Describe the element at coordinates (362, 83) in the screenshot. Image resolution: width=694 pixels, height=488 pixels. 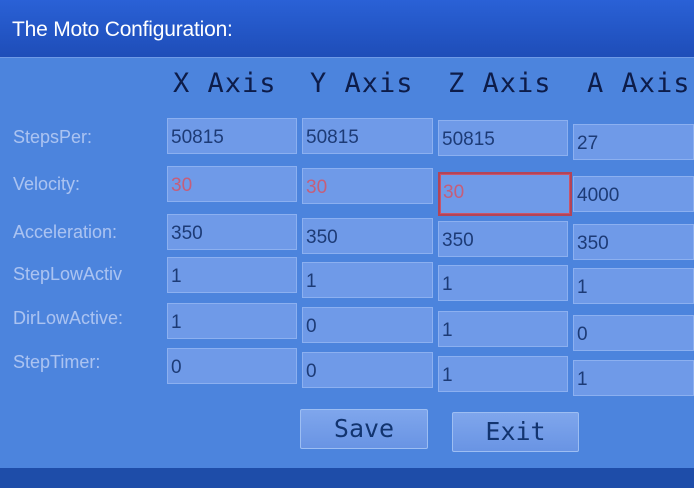
I see `y-axis-header: Y Axis` at that location.